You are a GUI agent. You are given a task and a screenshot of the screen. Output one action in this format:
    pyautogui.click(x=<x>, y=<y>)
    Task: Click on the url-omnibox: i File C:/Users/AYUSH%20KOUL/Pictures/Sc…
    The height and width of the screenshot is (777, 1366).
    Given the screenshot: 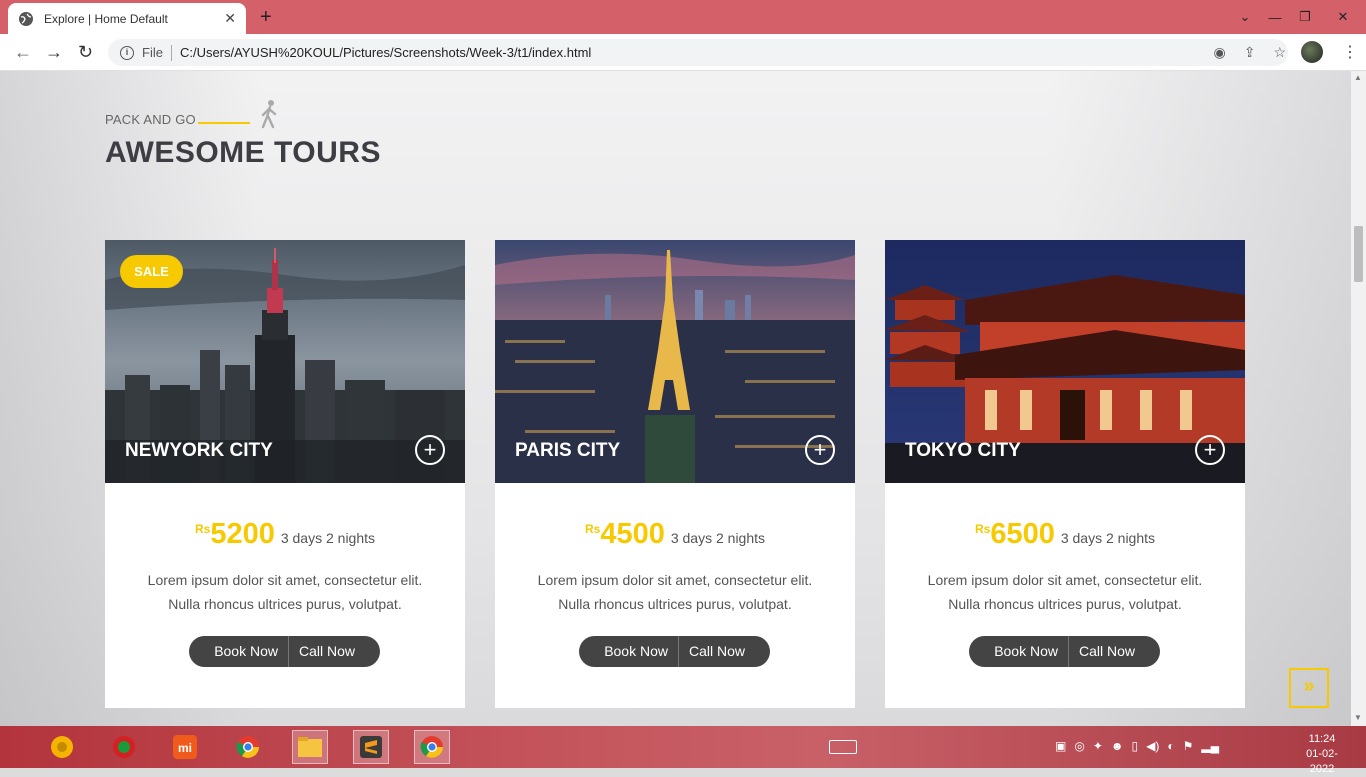 What is the action you would take?
    pyautogui.click(x=698, y=52)
    